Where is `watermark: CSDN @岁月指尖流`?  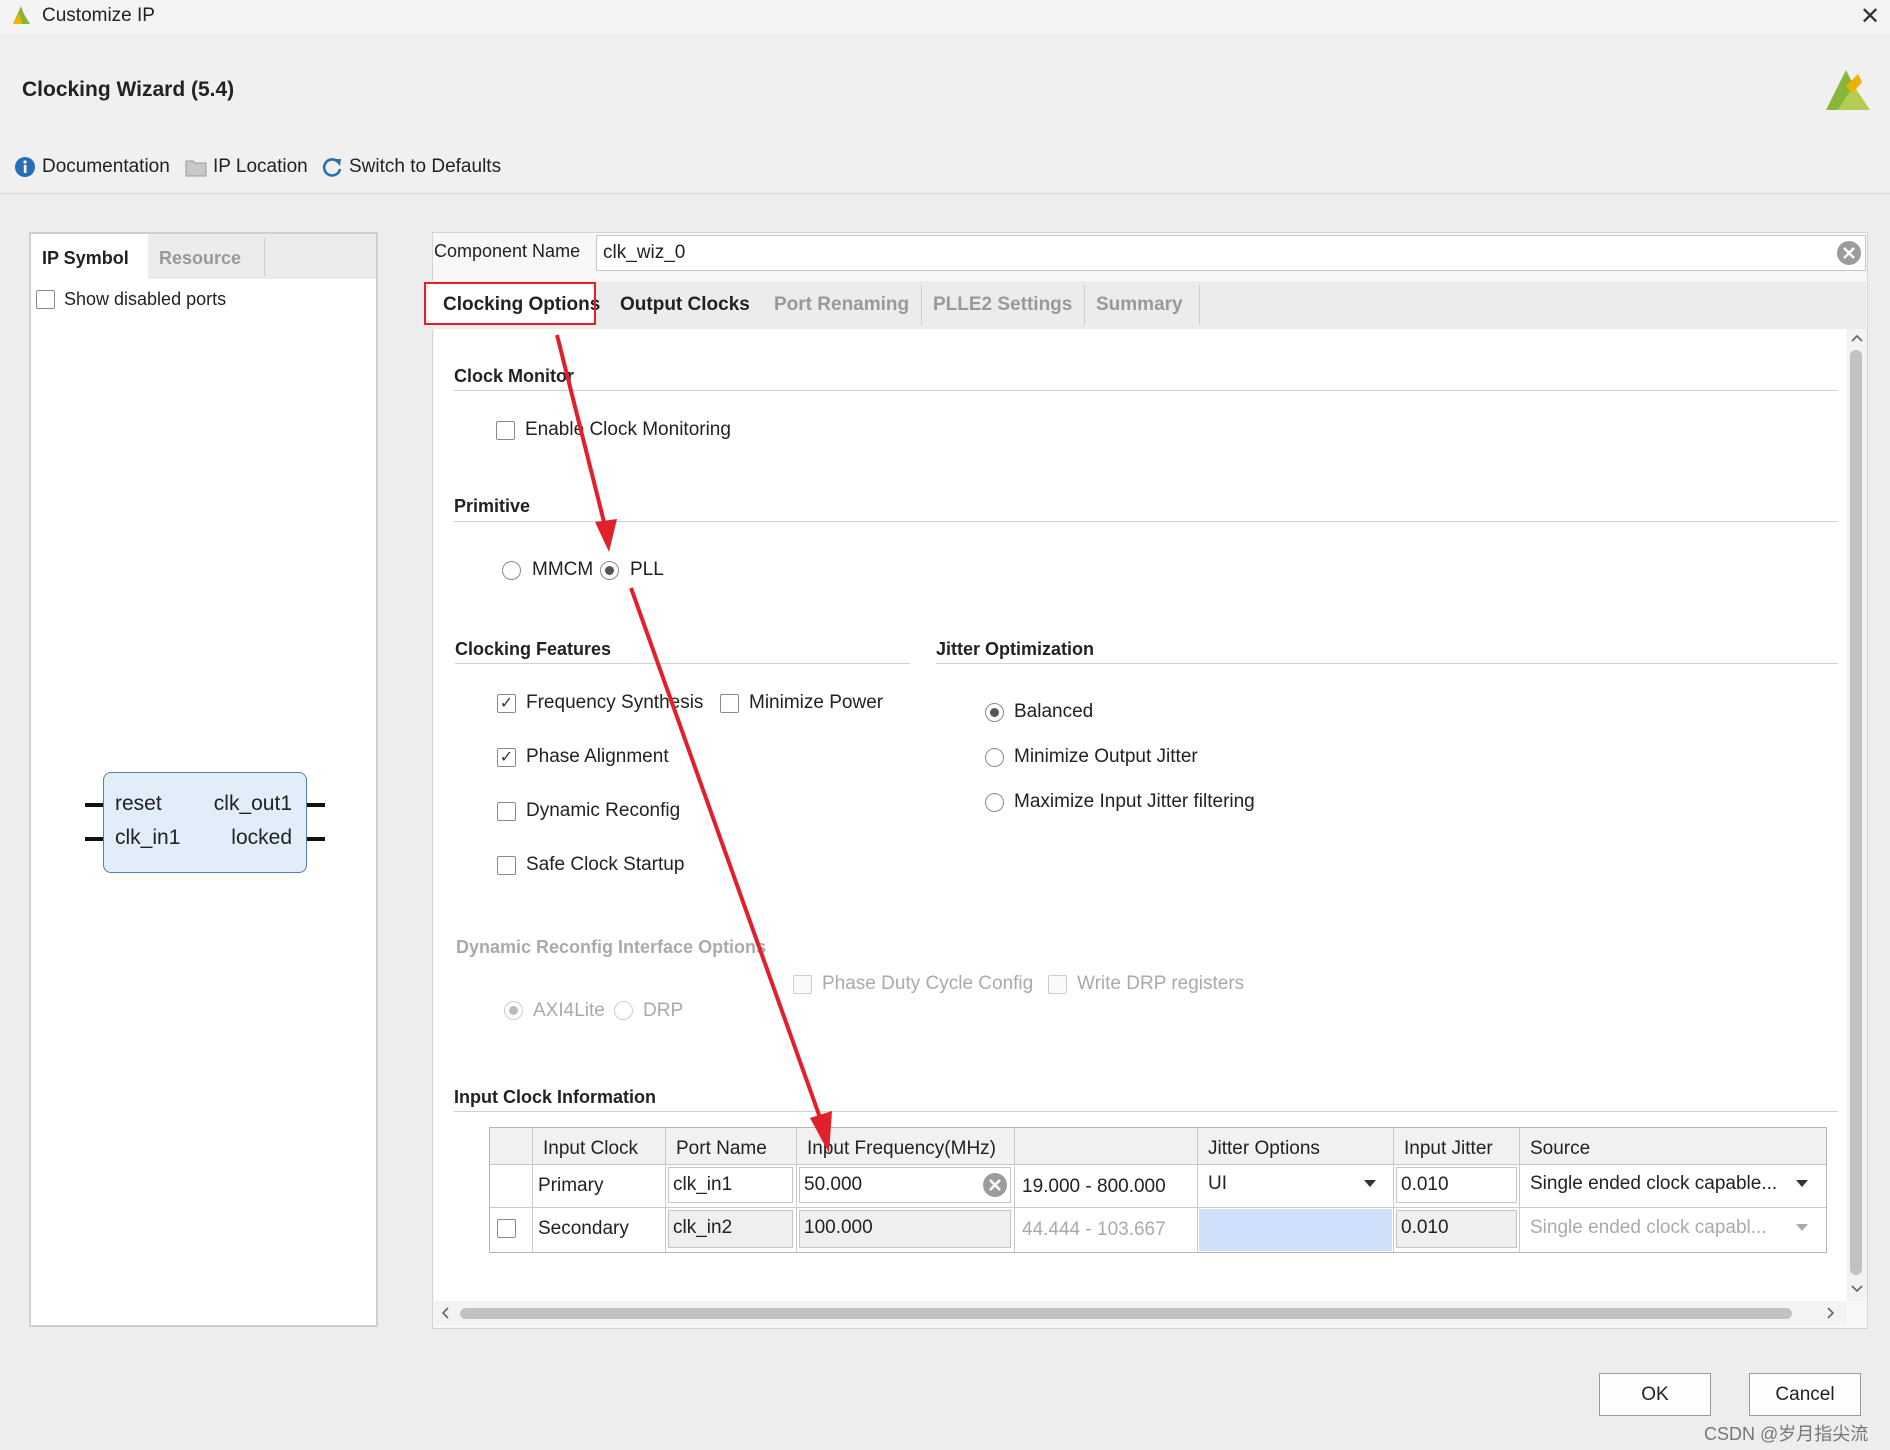
watermark: CSDN @岁月指尖流 is located at coordinates (1786, 1434).